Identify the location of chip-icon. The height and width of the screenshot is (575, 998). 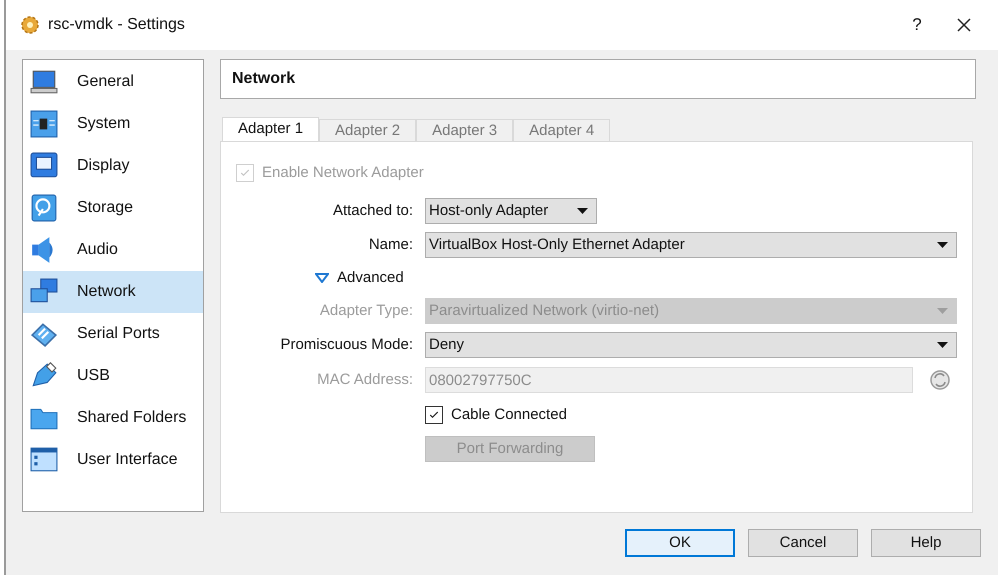
(44, 124).